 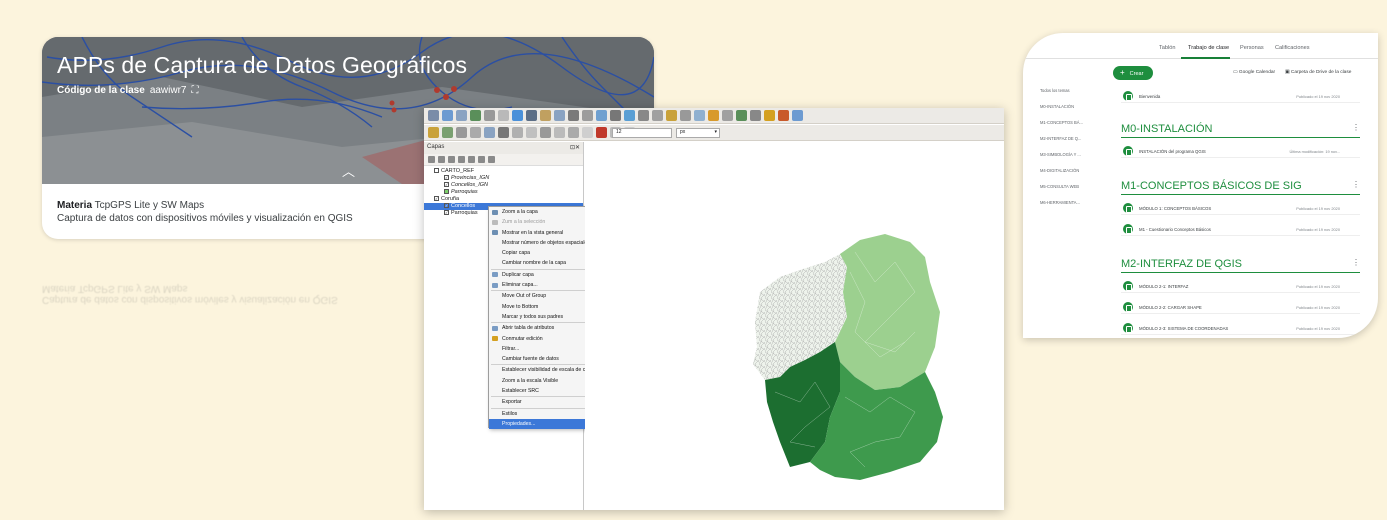 I want to click on layer-item: CARTO_REF, so click(x=503, y=171).